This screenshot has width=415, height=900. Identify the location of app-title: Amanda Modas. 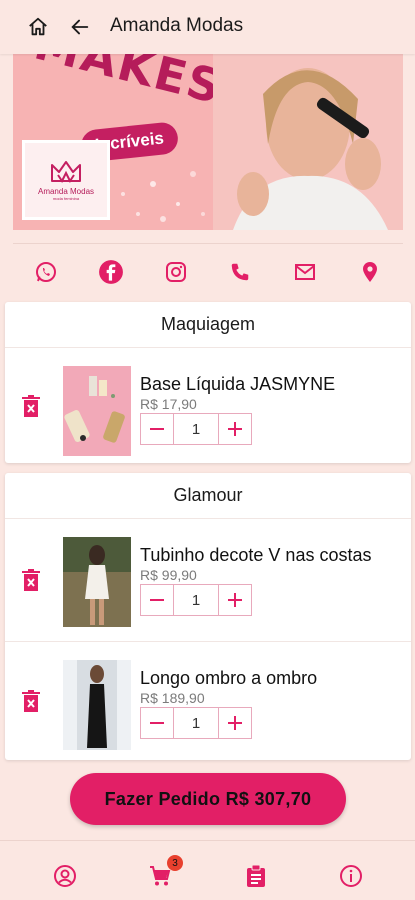
(177, 25).